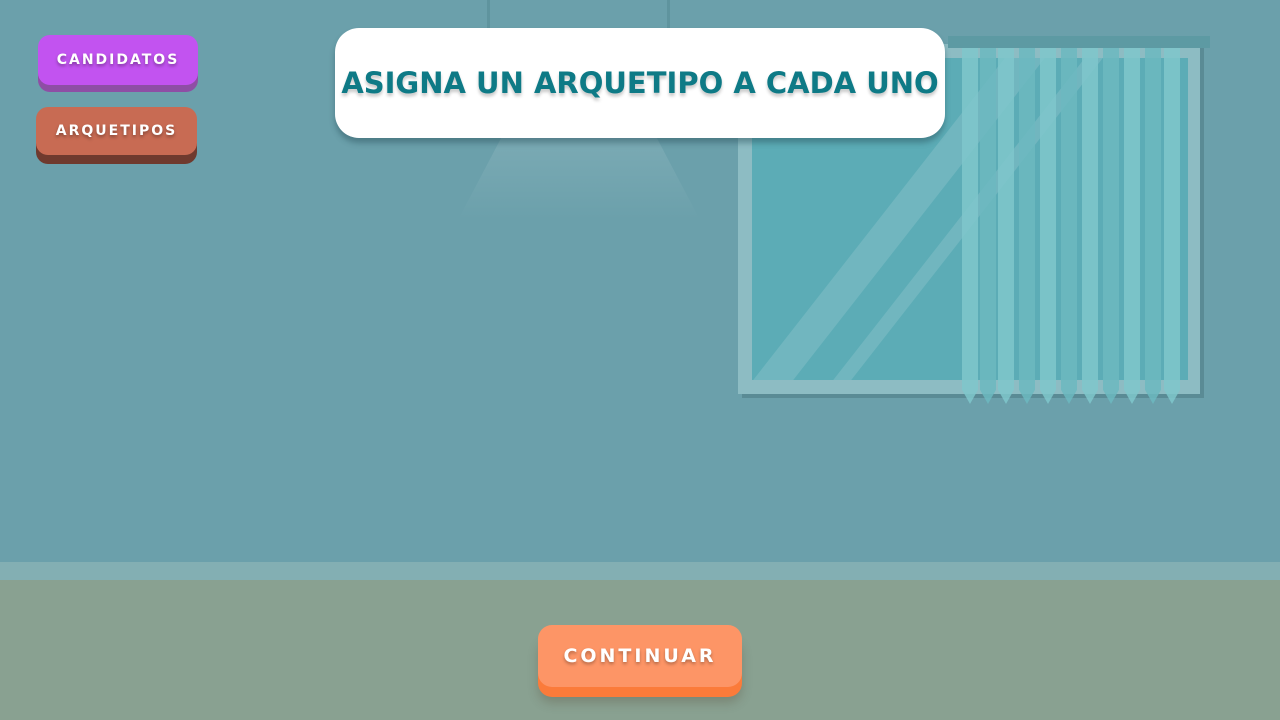  Describe the element at coordinates (640, 571) in the screenshot. I see `baseboard` at that location.